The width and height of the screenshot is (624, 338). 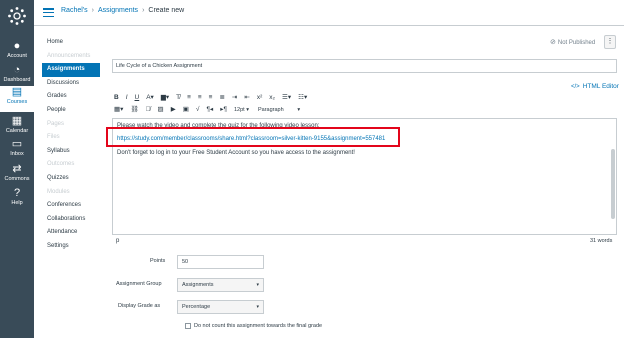 I want to click on assignment-title-input: Life Cycle of a Chicken Assignment, so click(x=364, y=66).